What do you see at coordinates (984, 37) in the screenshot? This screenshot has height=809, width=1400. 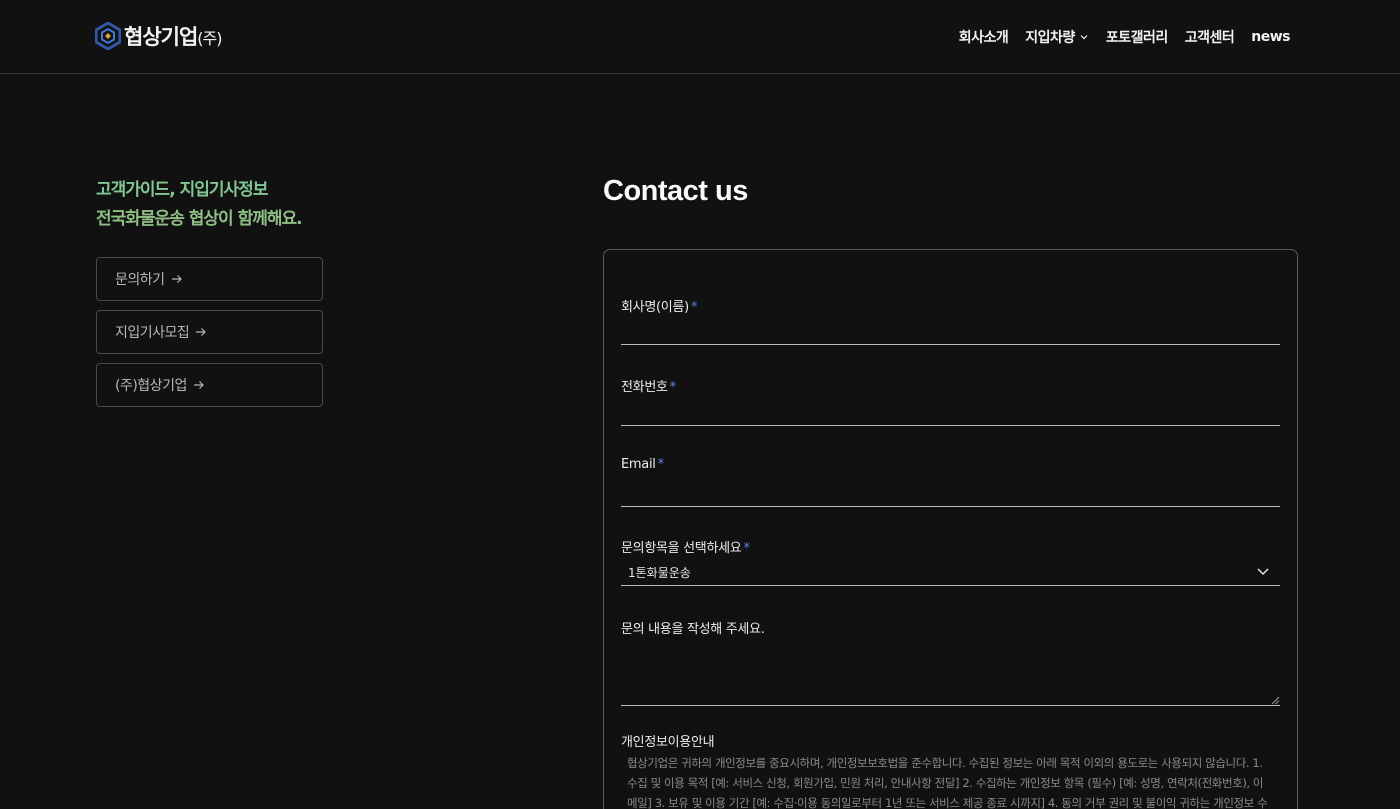 I see `nav-item-company: 회사소개` at bounding box center [984, 37].